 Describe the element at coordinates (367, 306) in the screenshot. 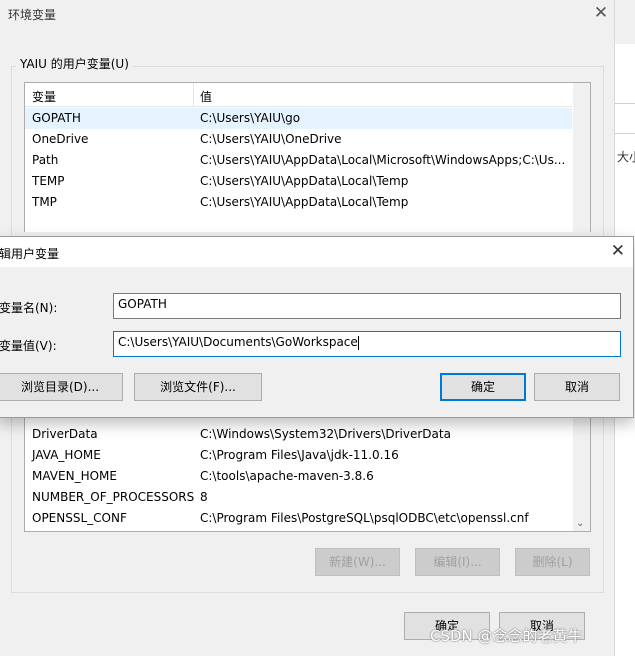

I see `variable-name-field: GOPATH` at that location.